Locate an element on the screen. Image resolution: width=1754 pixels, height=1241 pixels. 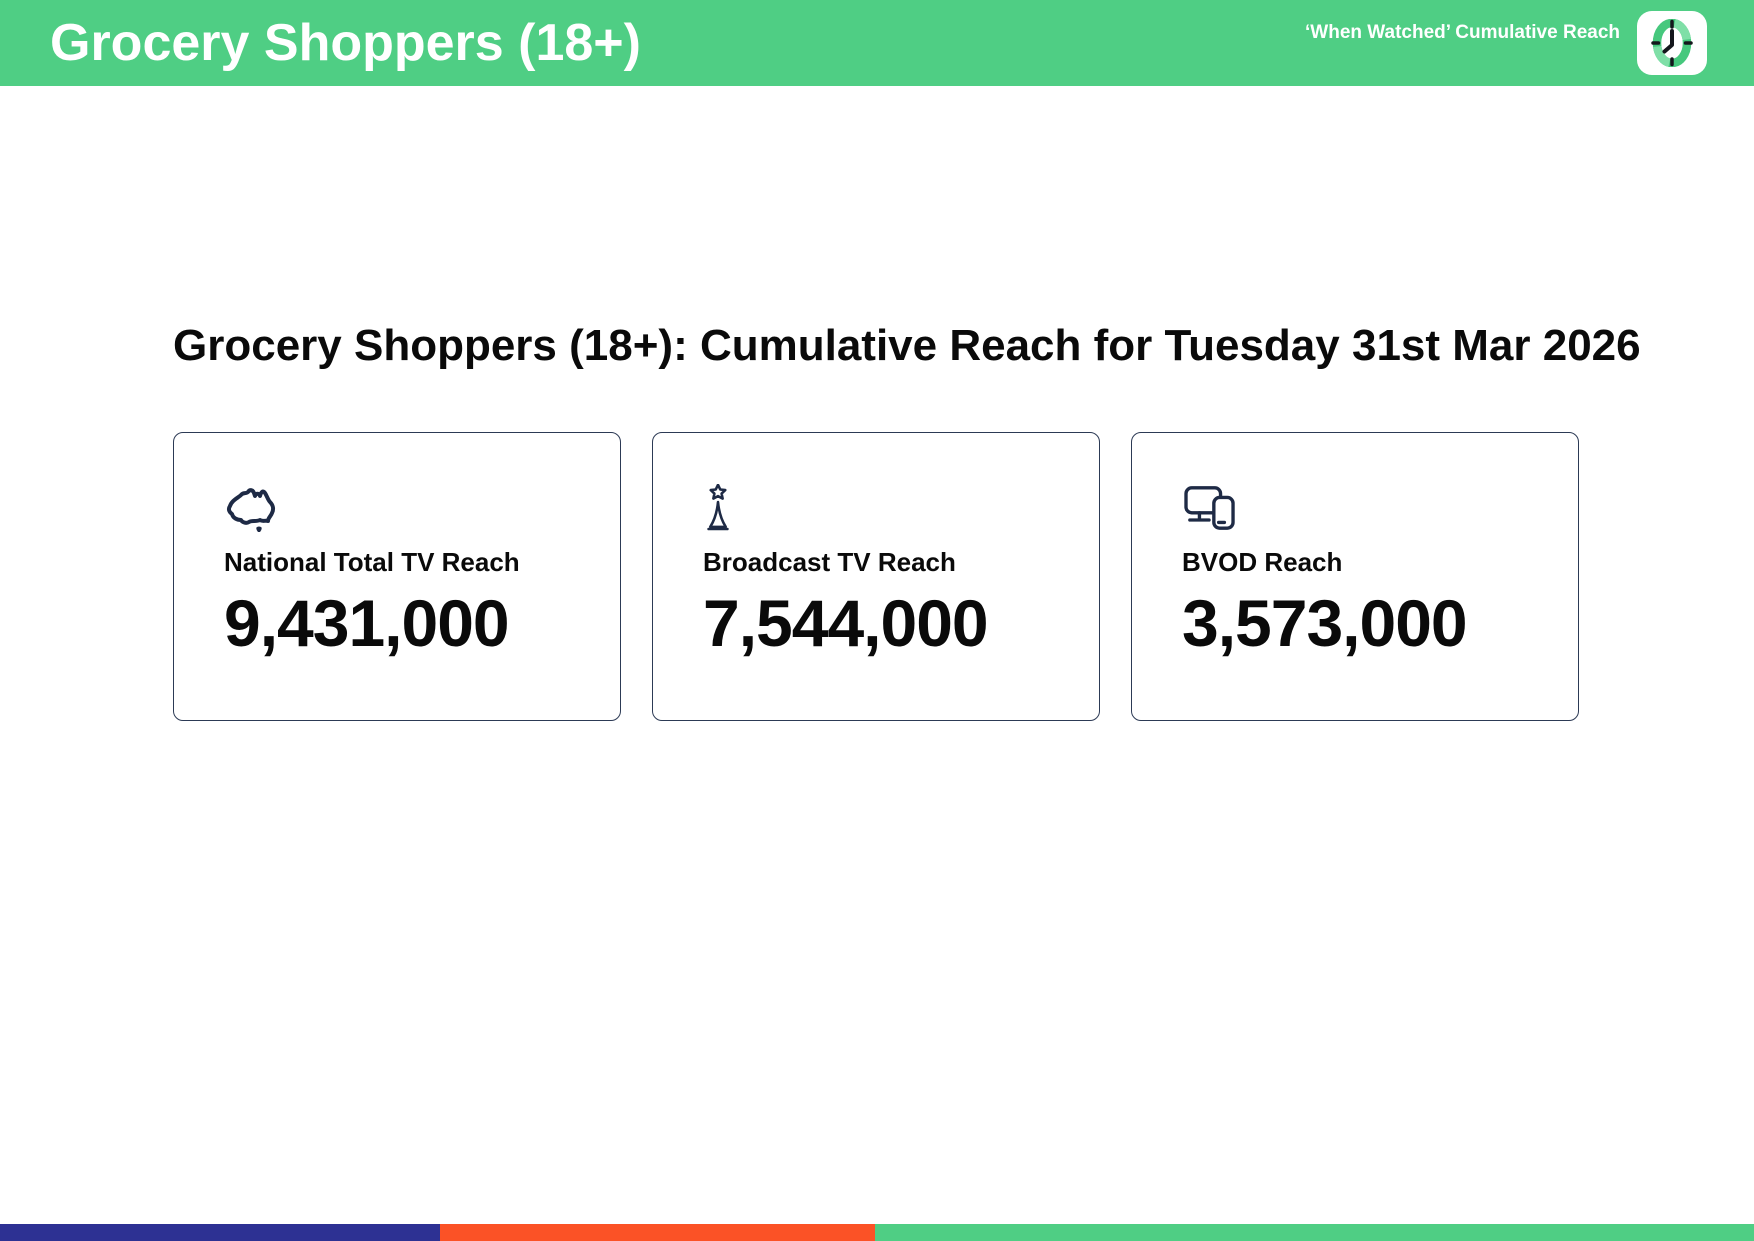
kpi-label: BVOD Reach is located at coordinates (1262, 562).